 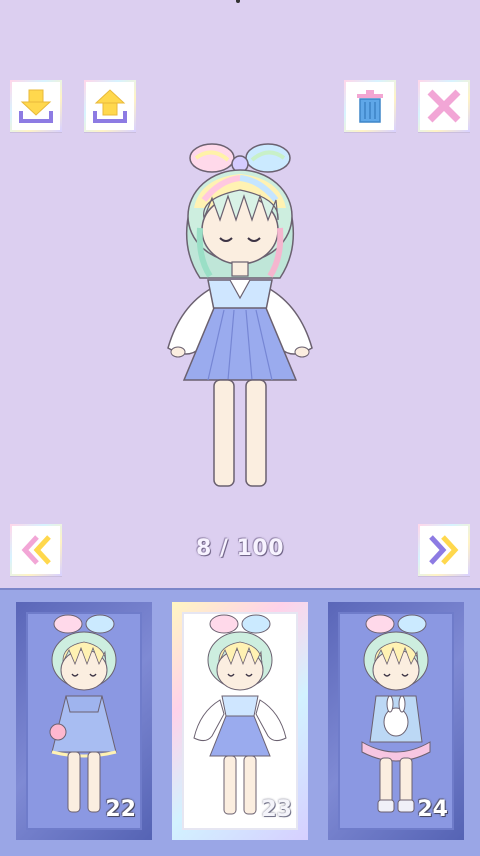 I want to click on close-button, so click(x=444, y=106).